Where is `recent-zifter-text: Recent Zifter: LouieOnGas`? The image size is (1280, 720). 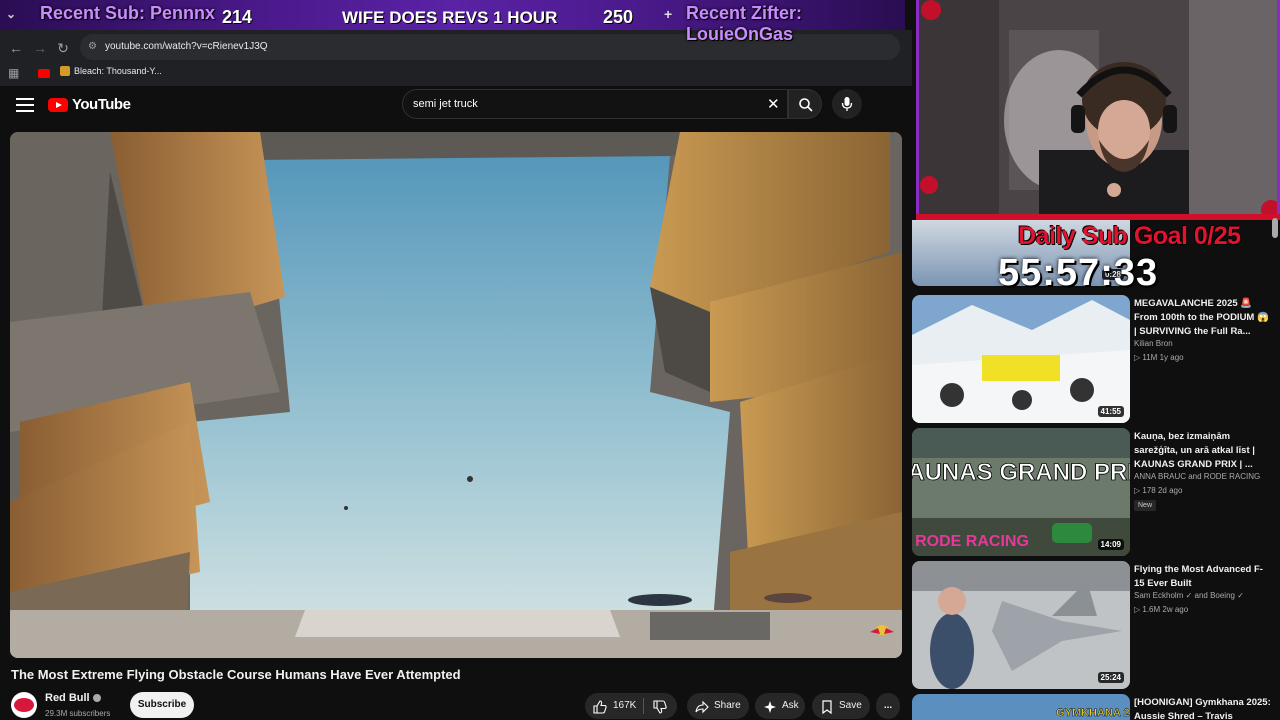 recent-zifter-text: Recent Zifter: LouieOnGas is located at coordinates (744, 23).